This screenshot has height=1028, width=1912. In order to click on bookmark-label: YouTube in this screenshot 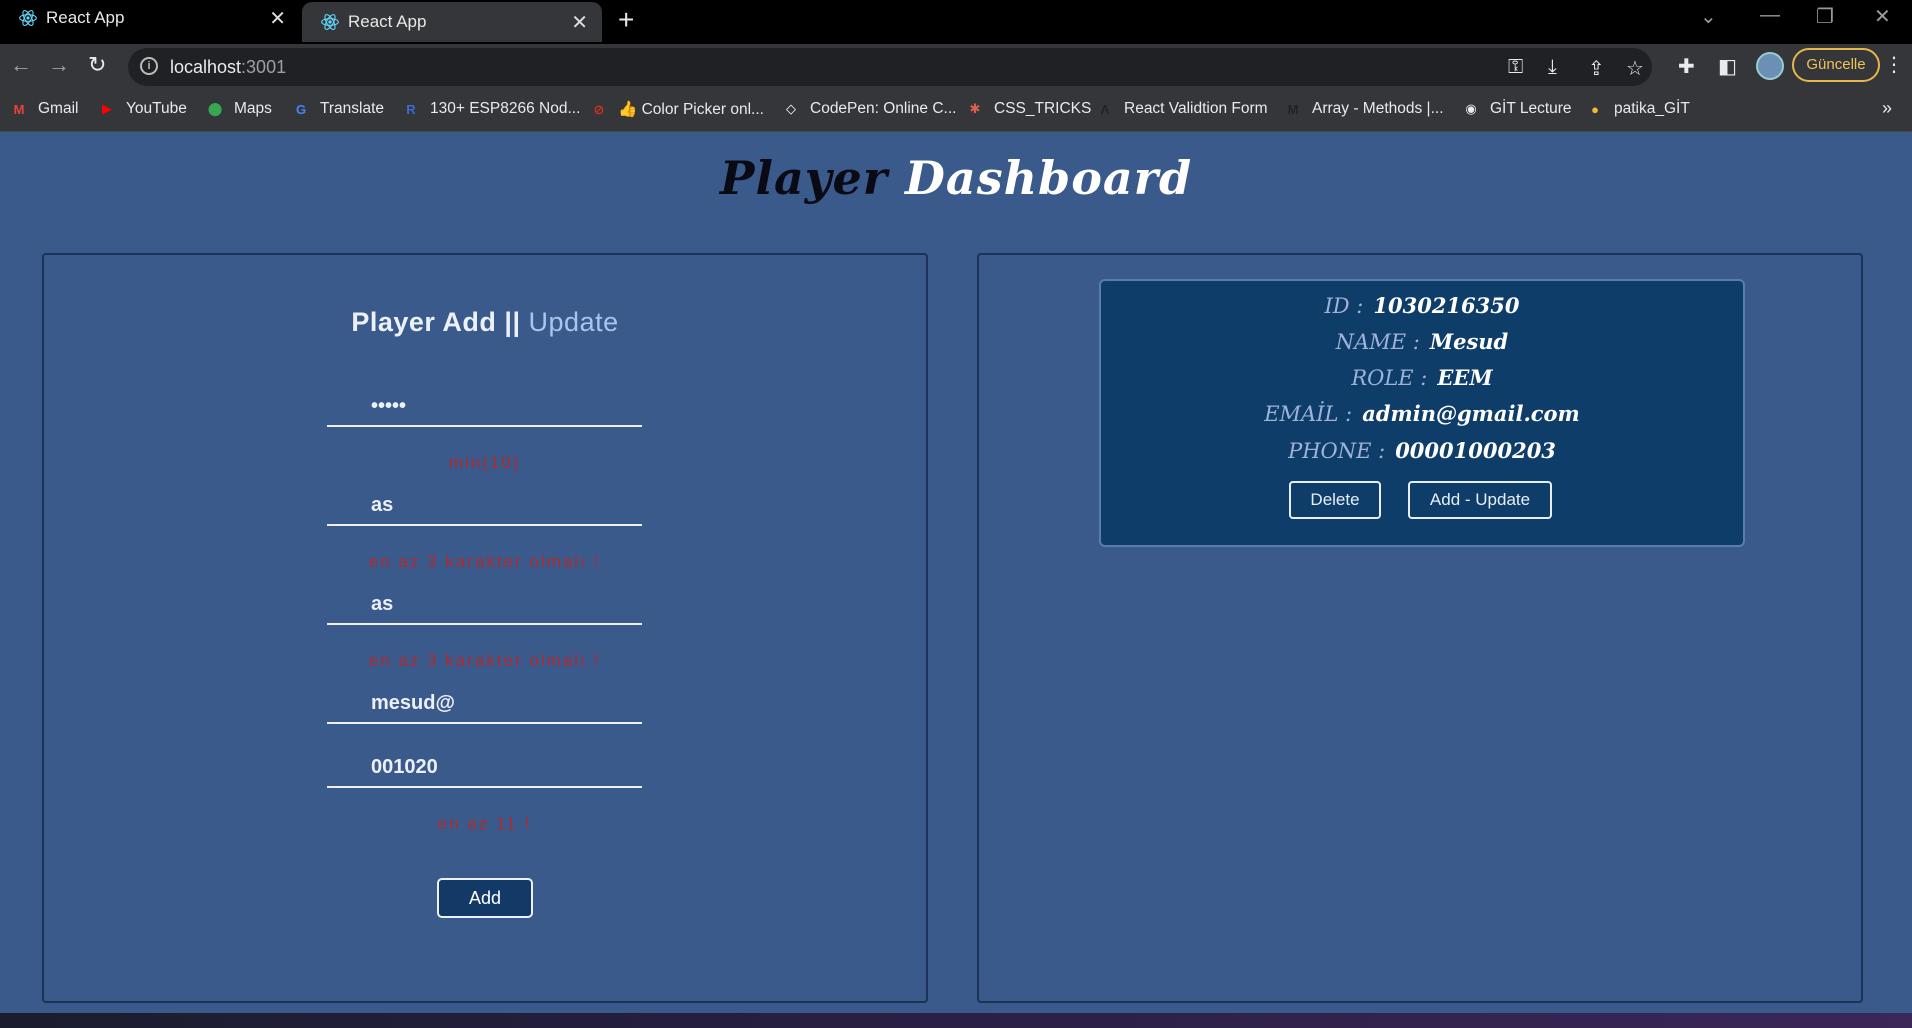, I will do `click(156, 108)`.